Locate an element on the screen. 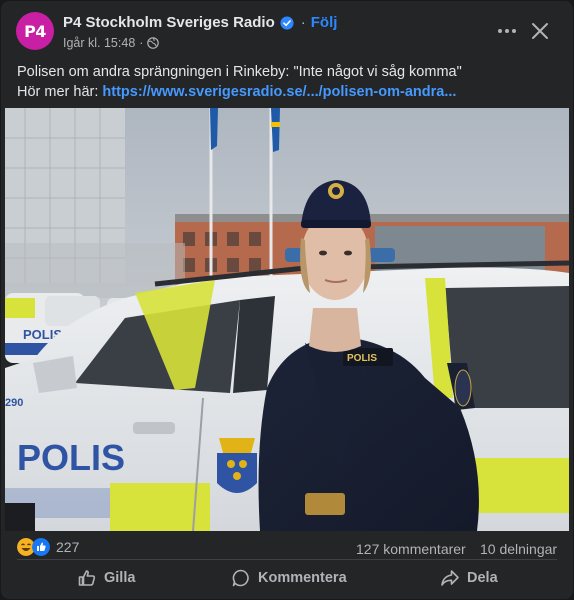 The image size is (574, 600). cap-band is located at coordinates (336, 224).